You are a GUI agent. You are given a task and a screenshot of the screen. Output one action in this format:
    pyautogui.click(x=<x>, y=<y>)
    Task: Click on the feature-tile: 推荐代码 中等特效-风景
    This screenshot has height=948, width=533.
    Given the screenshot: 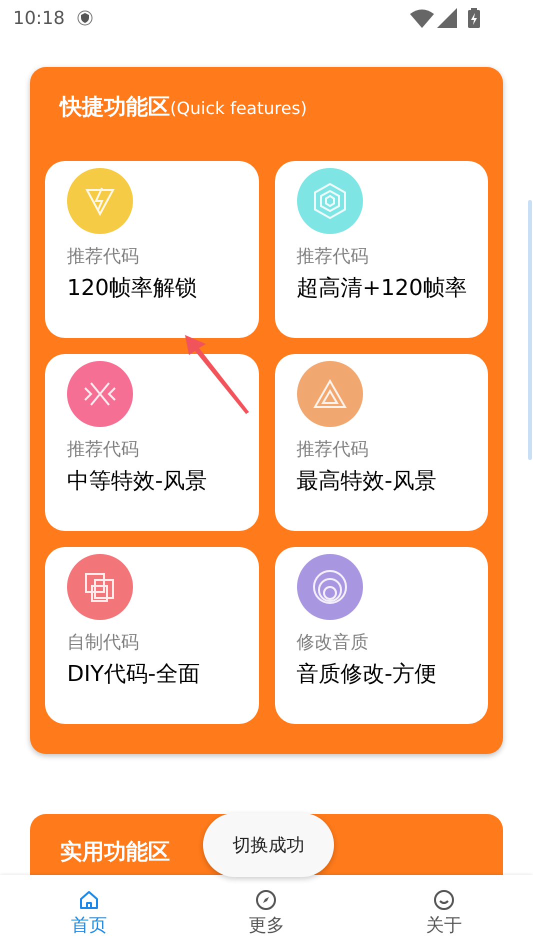 What is the action you would take?
    pyautogui.click(x=151, y=442)
    